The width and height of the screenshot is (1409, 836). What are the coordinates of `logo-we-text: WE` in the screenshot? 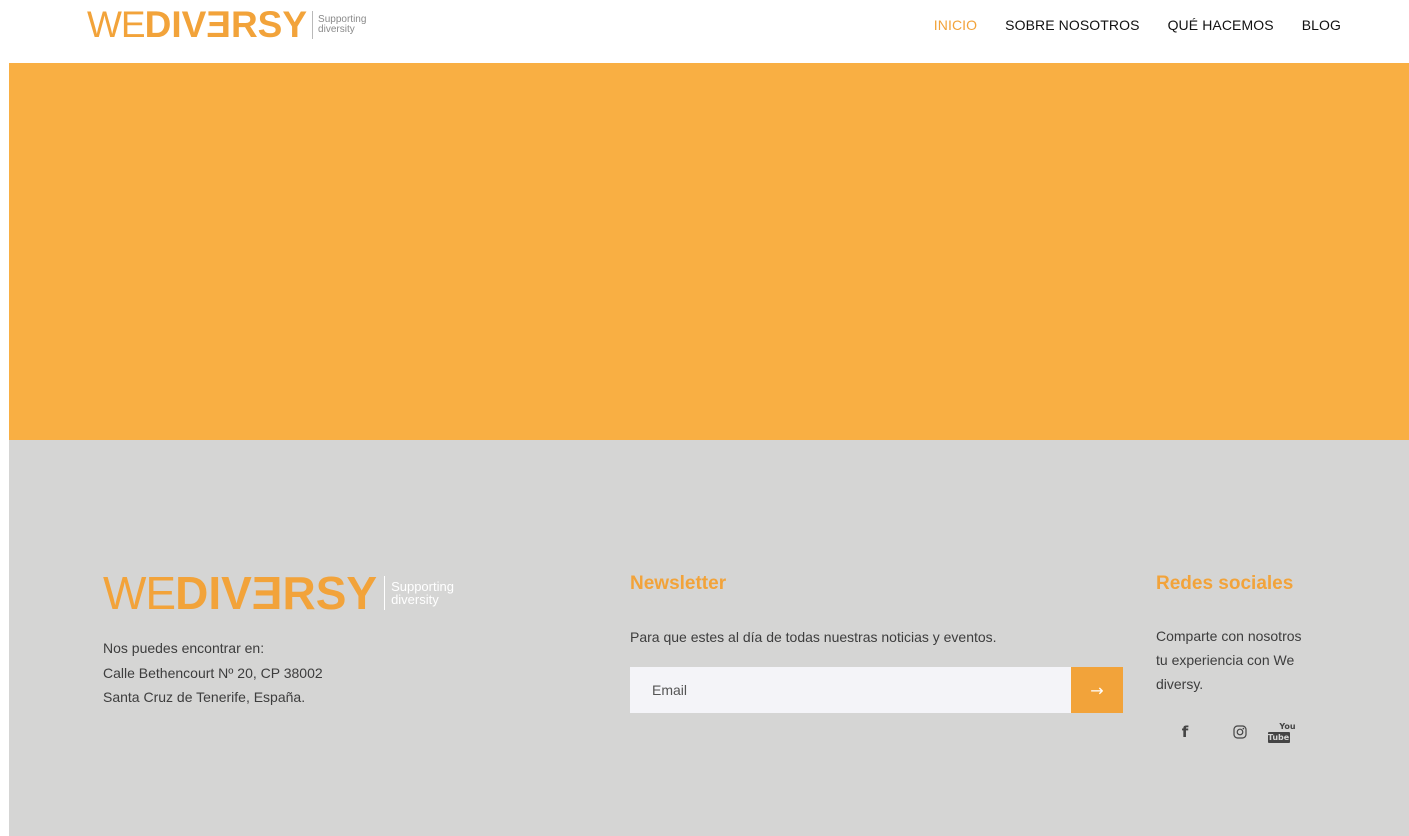 It's located at (116, 24).